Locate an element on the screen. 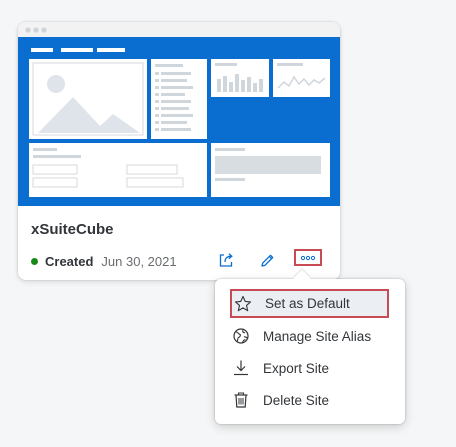  site-title: xSuiteCube is located at coordinates (72, 229).